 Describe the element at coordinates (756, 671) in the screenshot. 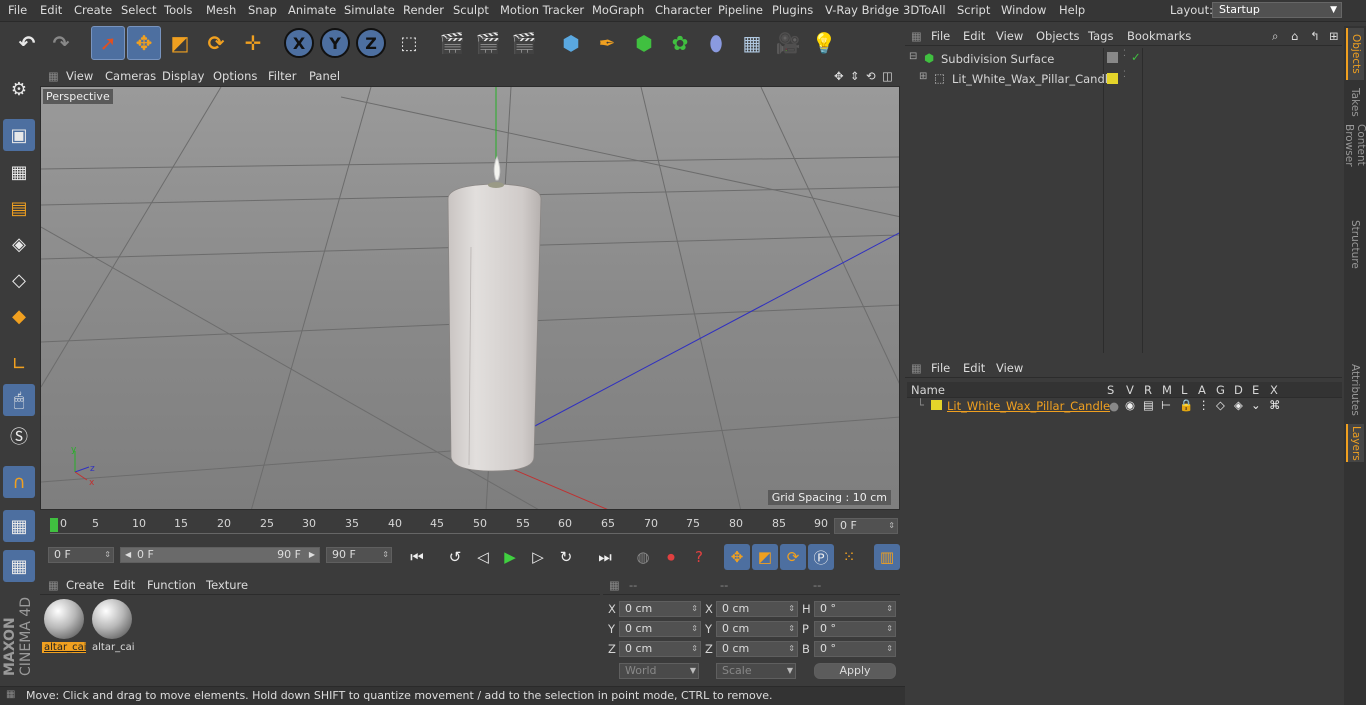

I see `scale-dropdown: Scale ▼` at that location.